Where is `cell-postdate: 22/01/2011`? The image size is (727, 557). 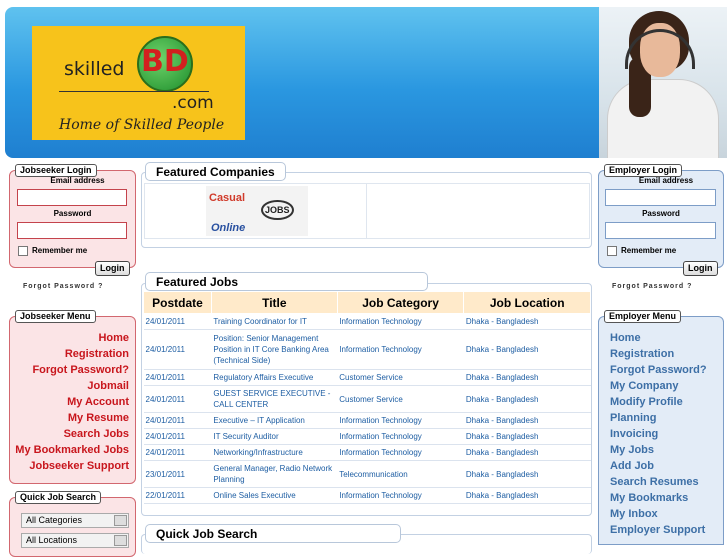
cell-postdate: 22/01/2011 is located at coordinates (177, 495).